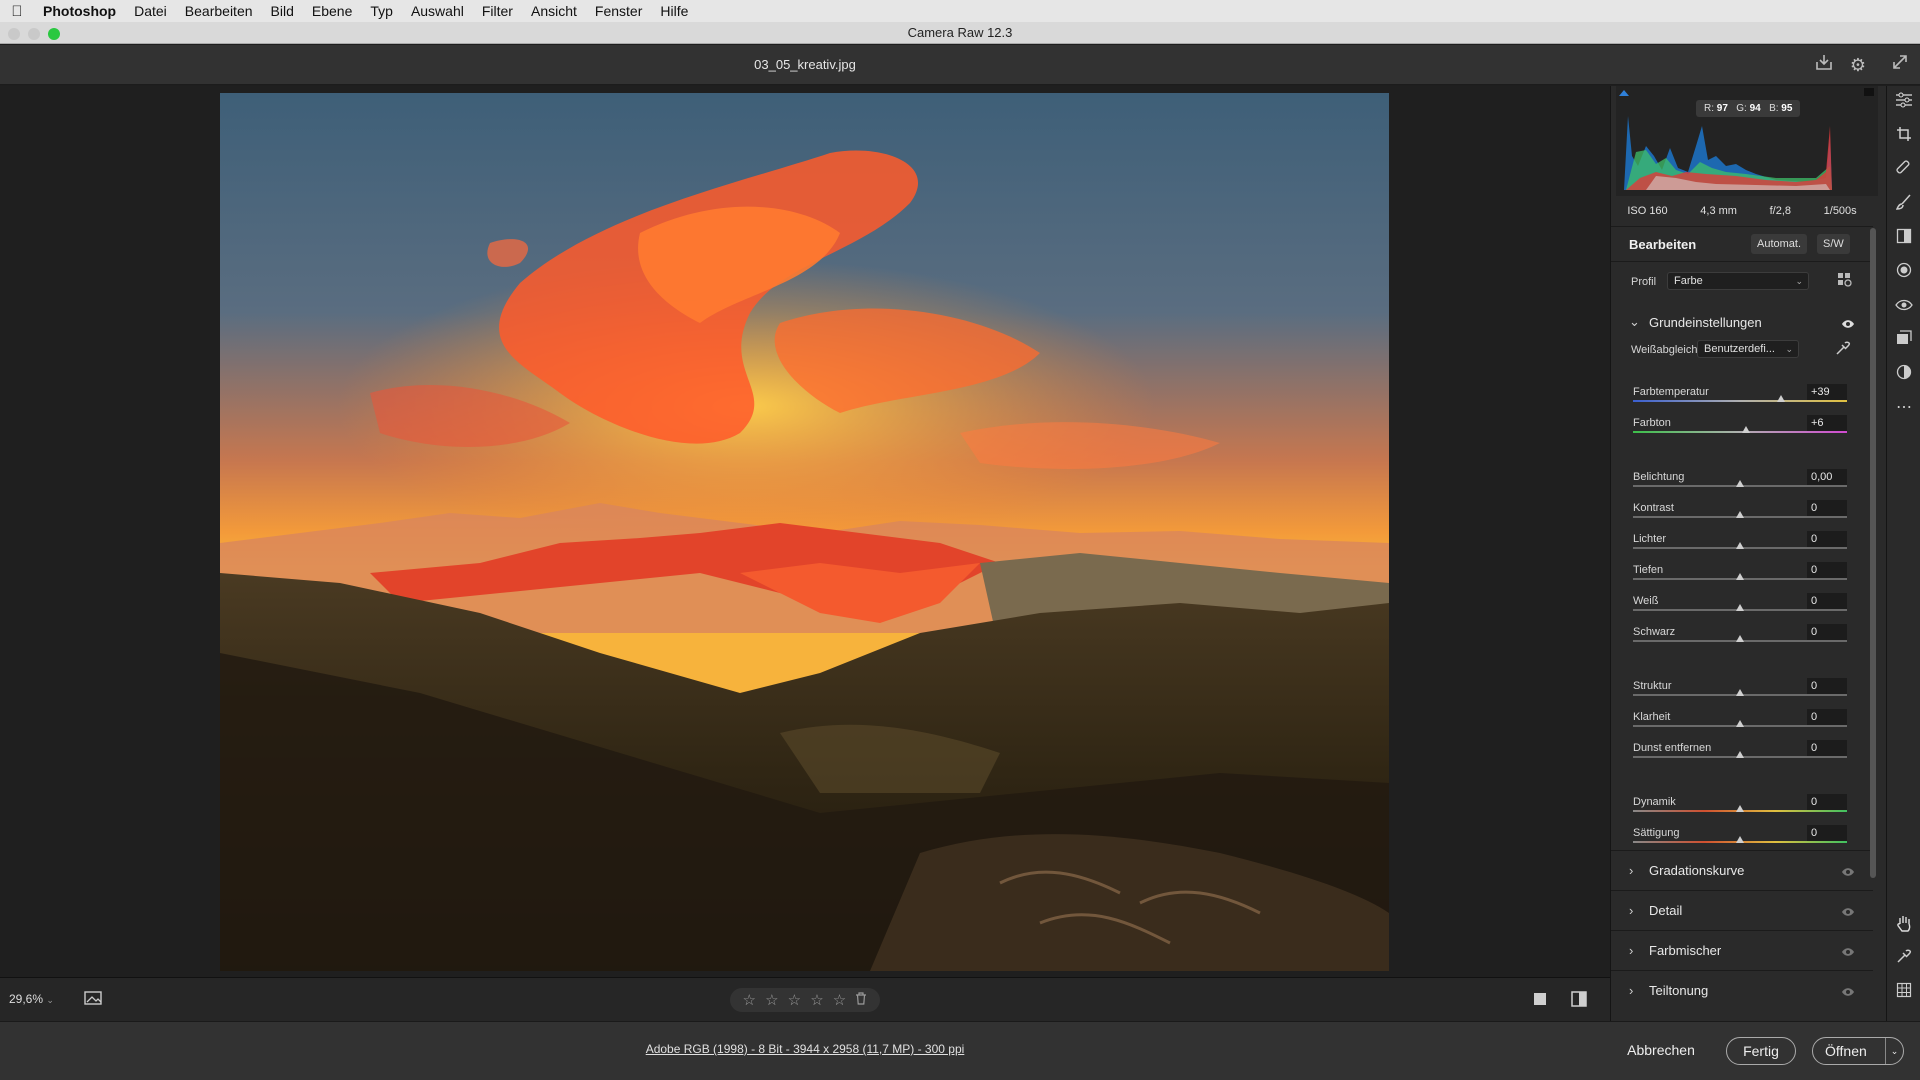 The image size is (1920, 1080). Describe the element at coordinates (1873, 553) in the screenshot. I see `panel-scrollbar` at that location.